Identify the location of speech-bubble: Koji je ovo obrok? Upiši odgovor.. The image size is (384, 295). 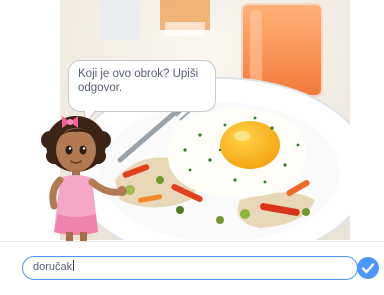
(142, 86).